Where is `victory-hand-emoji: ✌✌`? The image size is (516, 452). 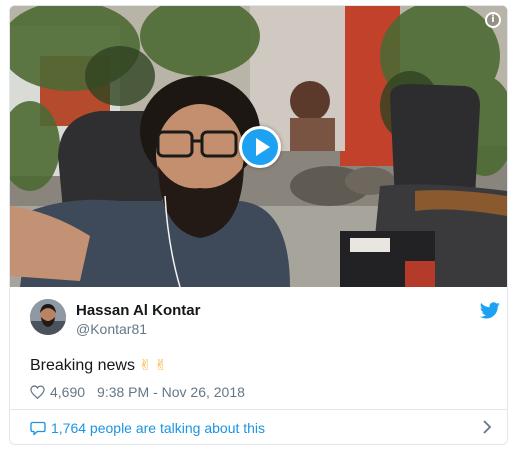
victory-hand-emoji: ✌✌ is located at coordinates (154, 365).